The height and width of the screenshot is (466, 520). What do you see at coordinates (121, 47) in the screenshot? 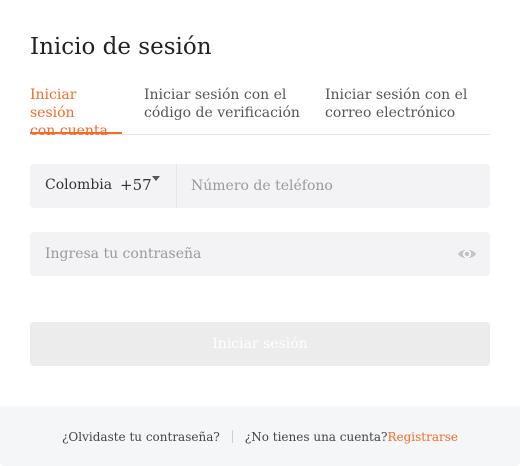
I see `dialog-title: Inicio de sesión` at bounding box center [121, 47].